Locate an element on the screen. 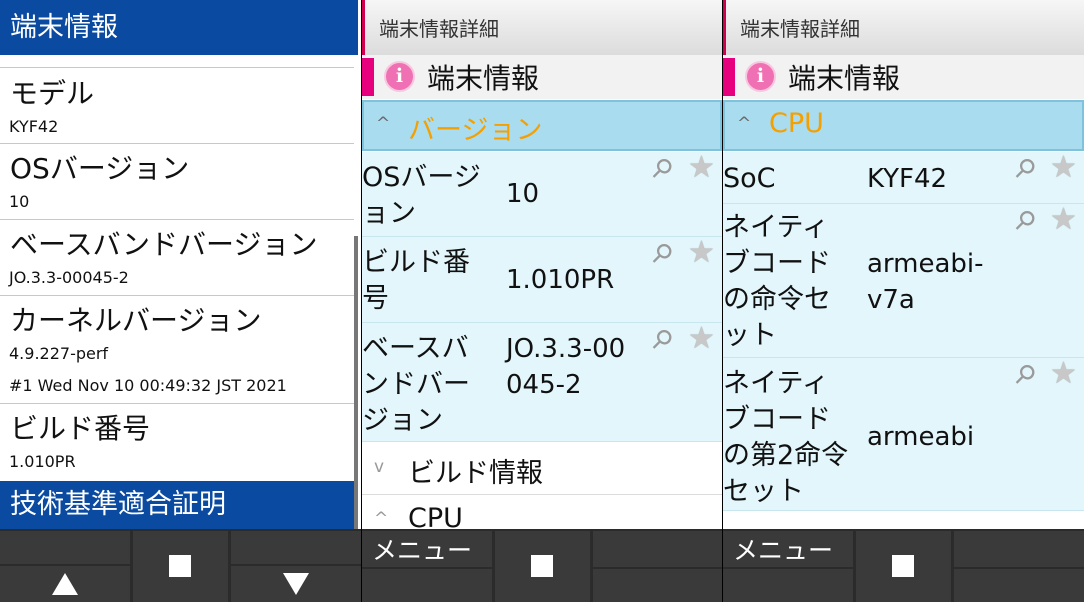 The width and height of the screenshot is (1084, 602). softkey-down is located at coordinates (296, 584).